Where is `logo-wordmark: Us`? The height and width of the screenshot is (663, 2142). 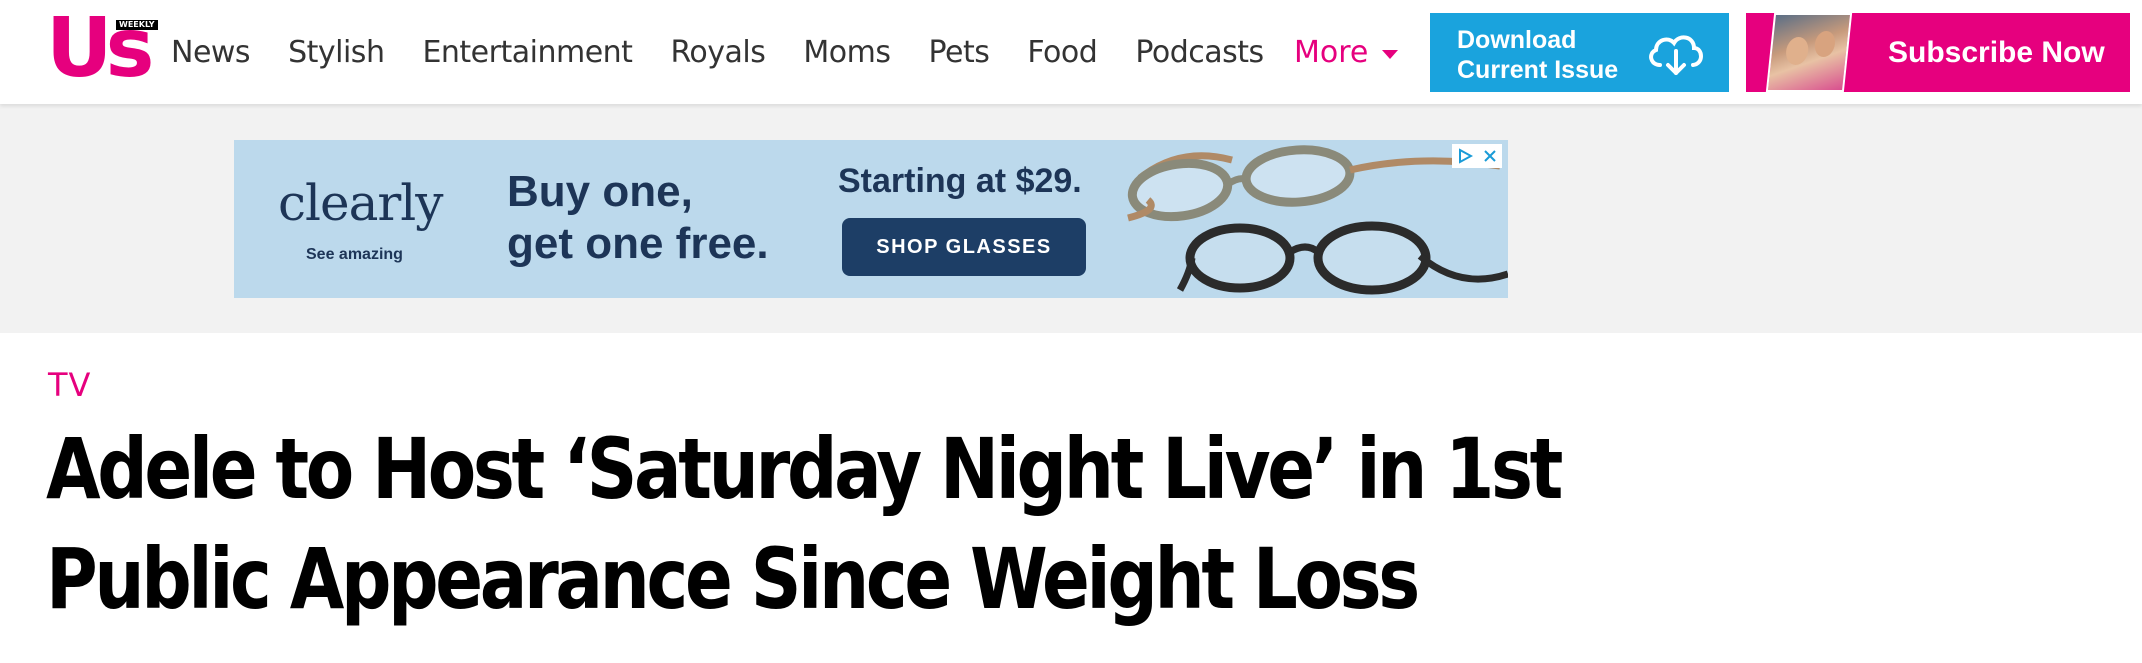
logo-wordmark: Us is located at coordinates (100, 48).